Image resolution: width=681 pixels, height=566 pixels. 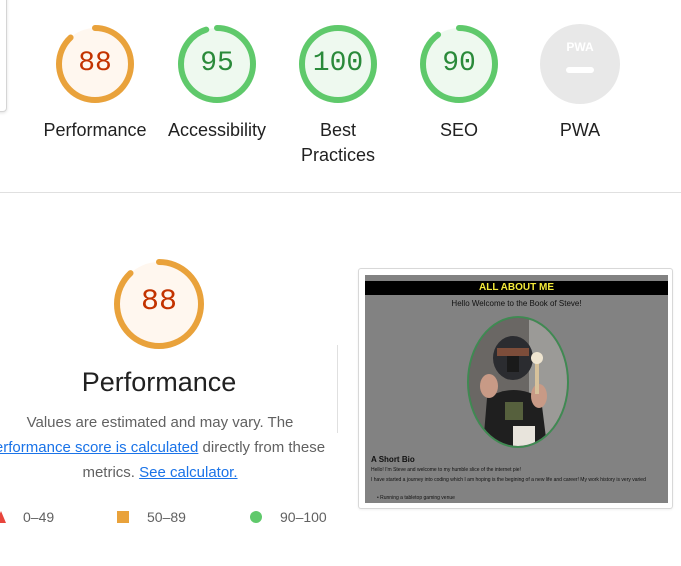 What do you see at coordinates (159, 382) in the screenshot?
I see `category-title: Performance` at bounding box center [159, 382].